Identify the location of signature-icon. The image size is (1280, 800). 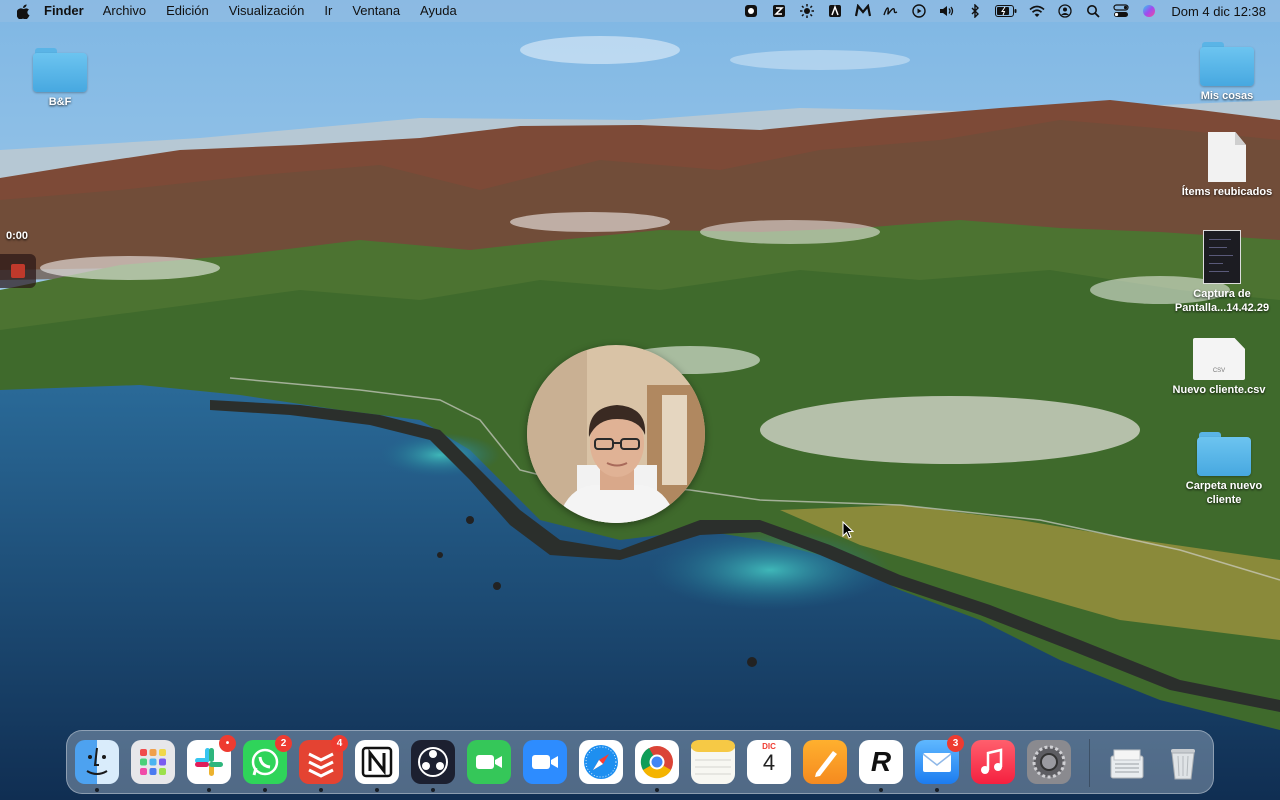
(891, 11).